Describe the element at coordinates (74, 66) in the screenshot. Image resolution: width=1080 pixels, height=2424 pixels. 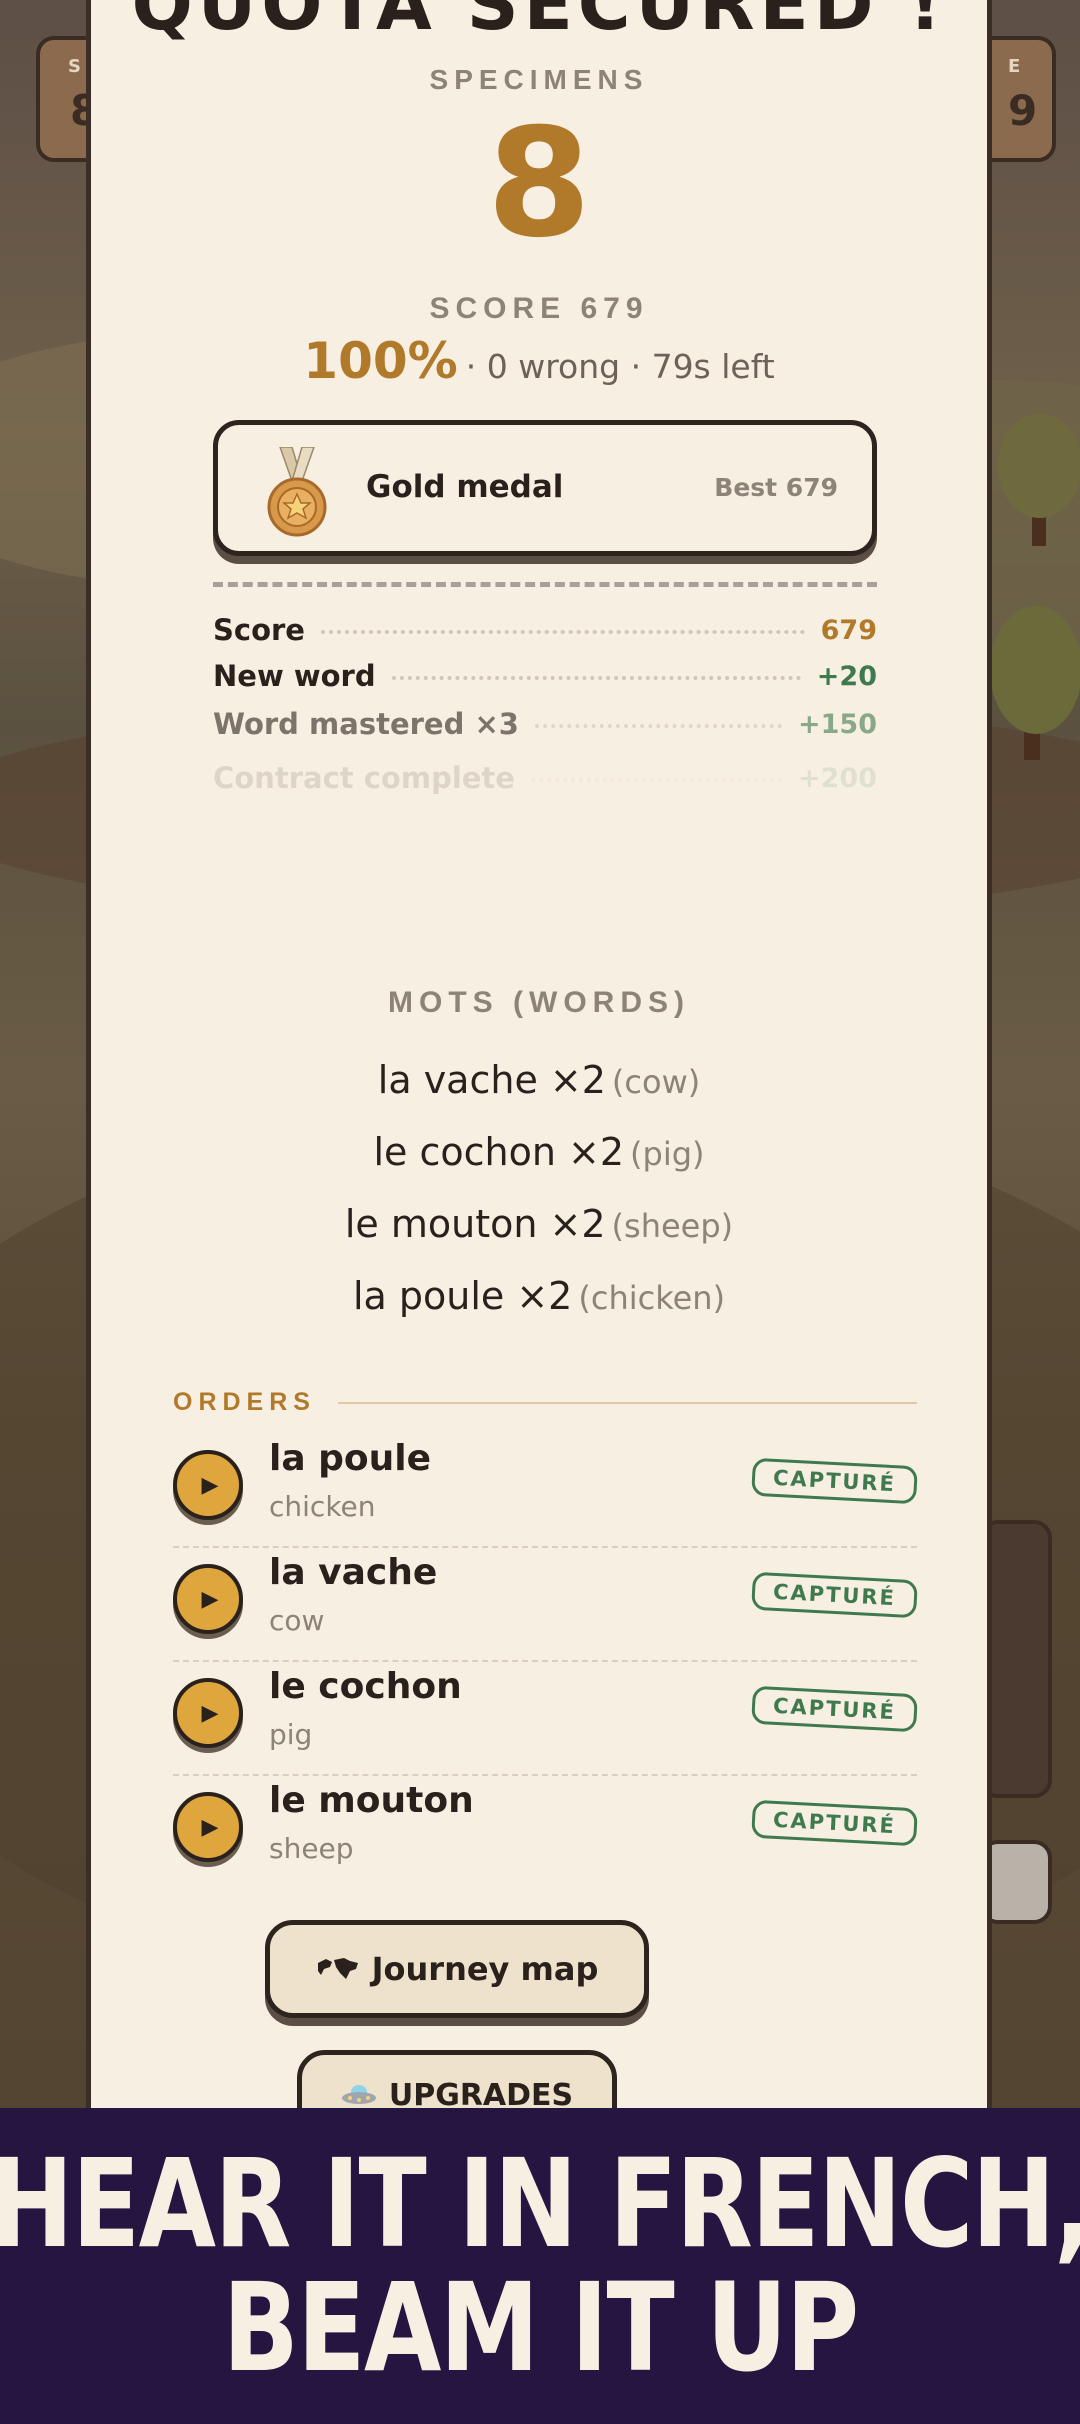
I see `side-chip-label: S` at that location.